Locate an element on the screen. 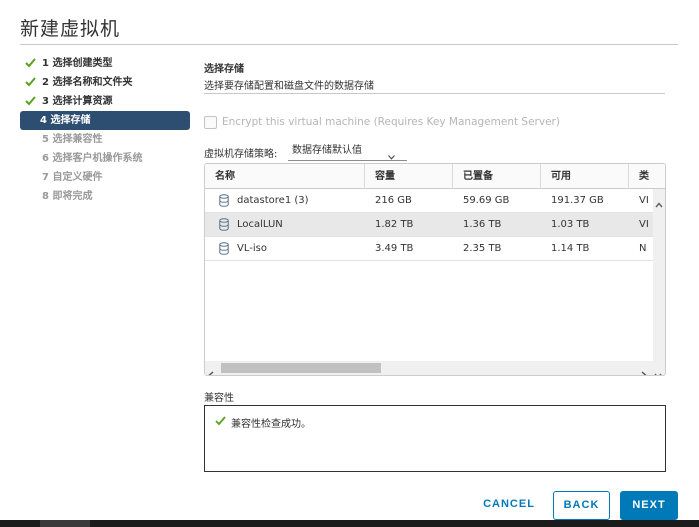  grid-header: 名称 容量 已置备 可用 类 is located at coordinates (435, 176).